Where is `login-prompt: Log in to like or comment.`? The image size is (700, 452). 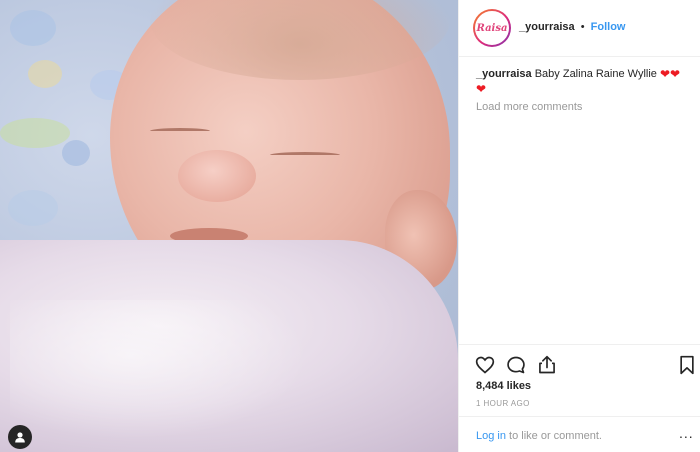 login-prompt: Log in to like or comment. is located at coordinates (539, 436).